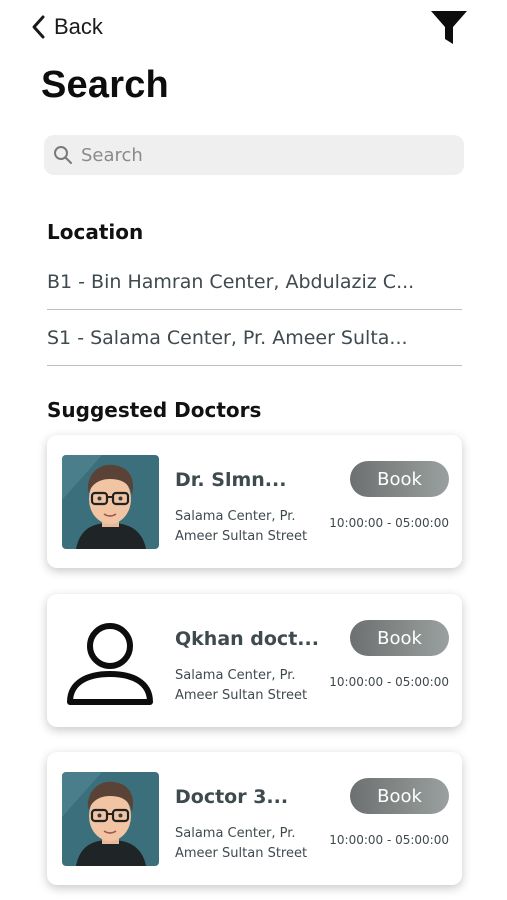 The width and height of the screenshot is (507, 900). What do you see at coordinates (63, 155) in the screenshot?
I see `search-icon` at bounding box center [63, 155].